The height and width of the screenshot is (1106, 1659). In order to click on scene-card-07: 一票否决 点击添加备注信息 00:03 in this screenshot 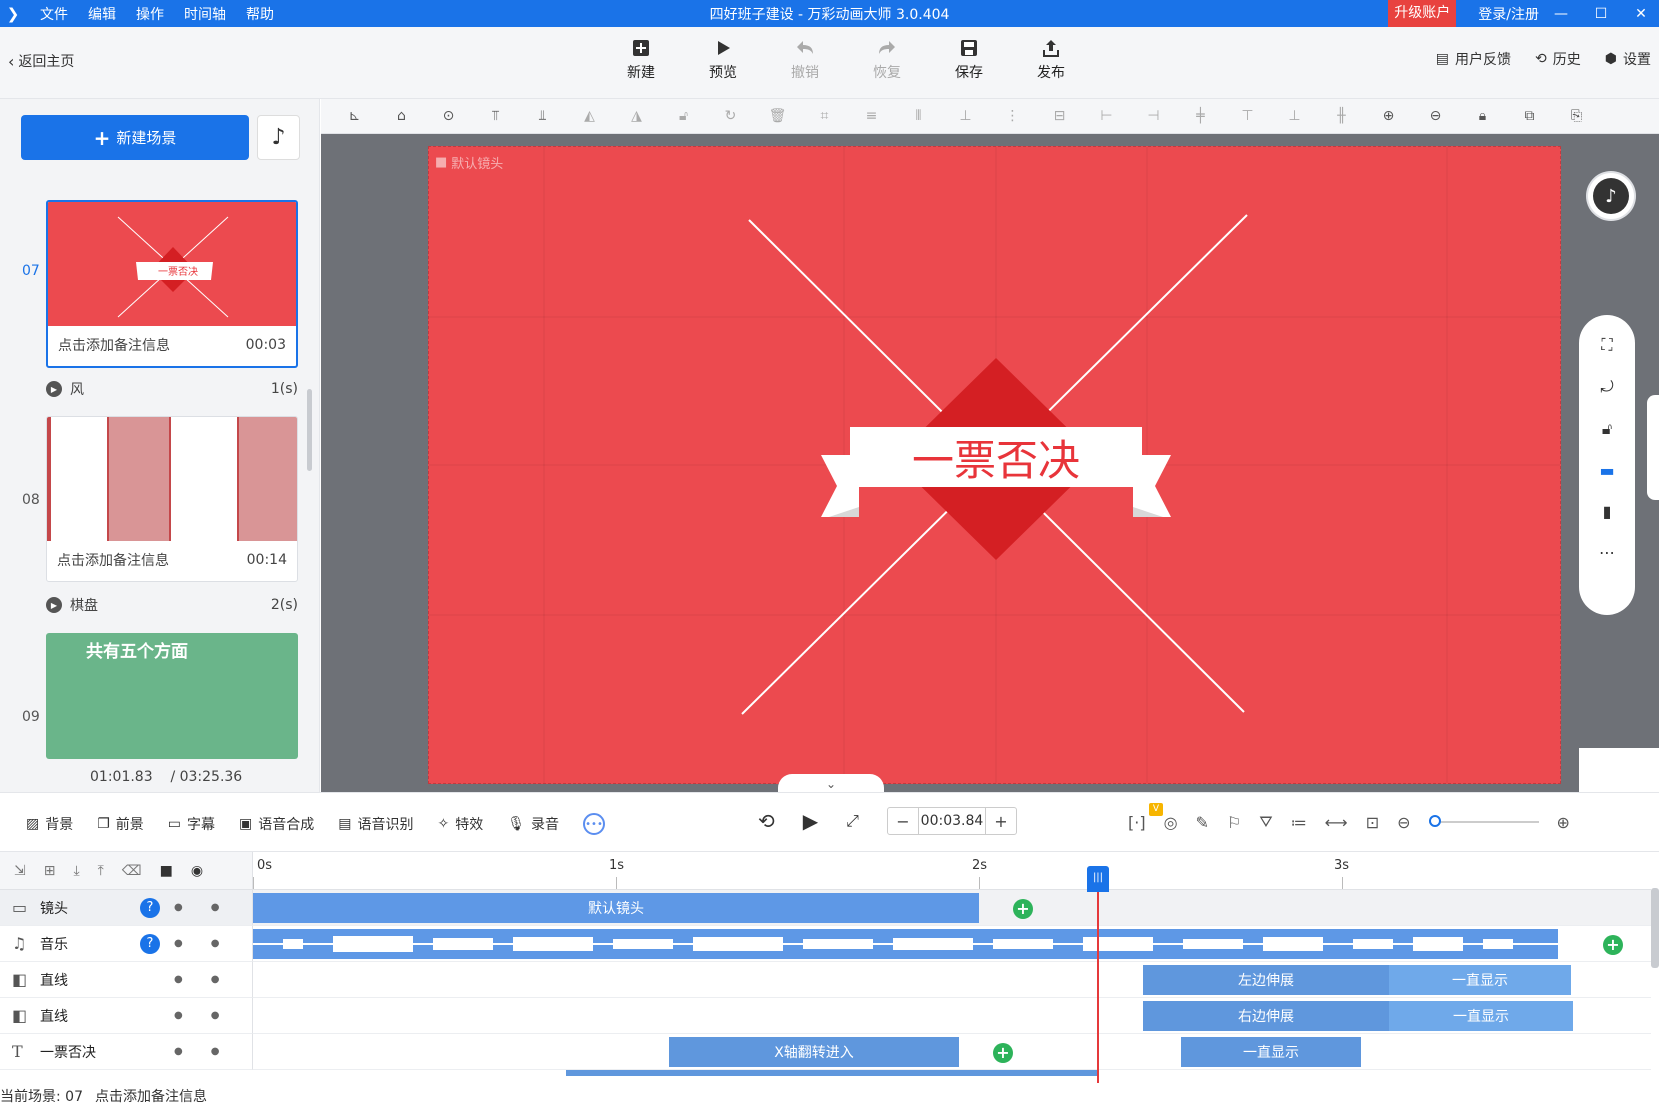, I will do `click(172, 284)`.